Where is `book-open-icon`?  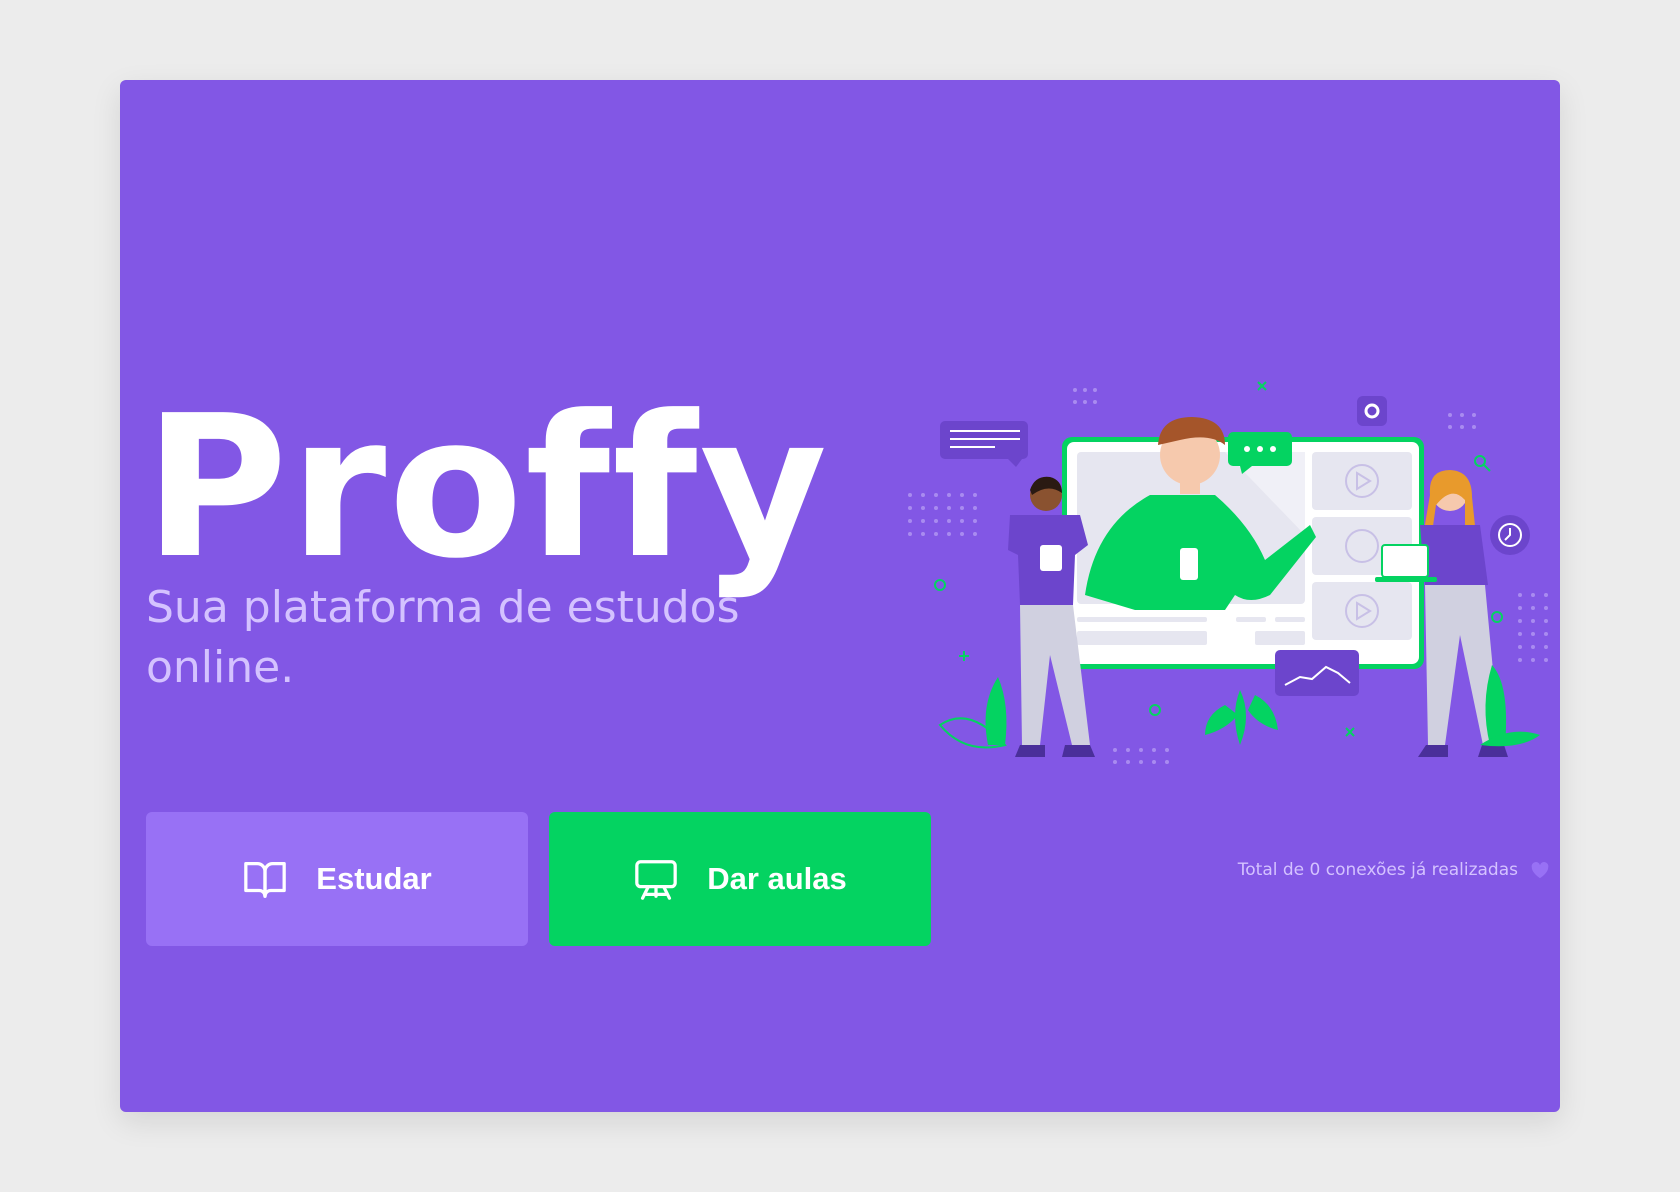
book-open-icon is located at coordinates (265, 879).